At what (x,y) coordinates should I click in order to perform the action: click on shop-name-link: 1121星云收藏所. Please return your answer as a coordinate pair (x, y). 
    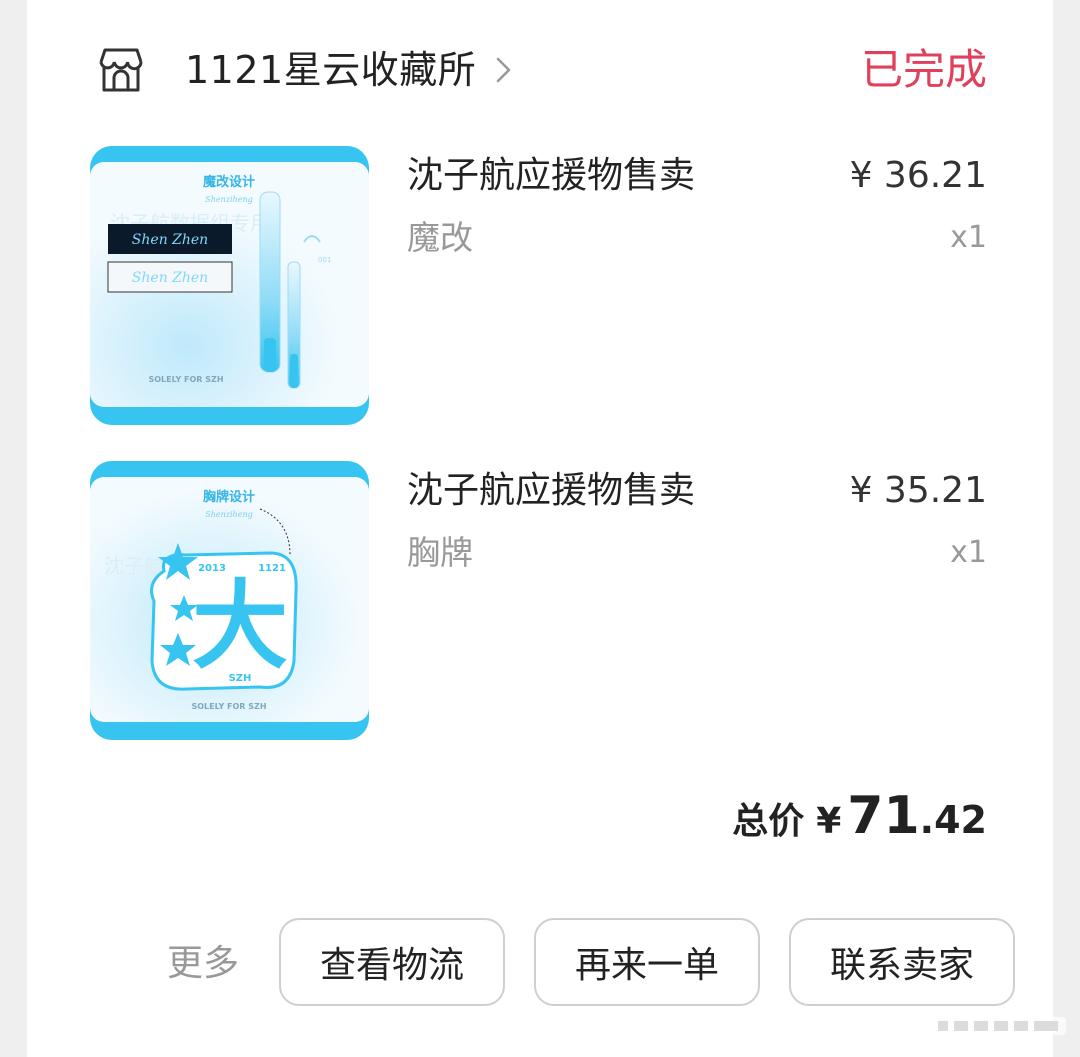
    Looking at the image, I should click on (330, 70).